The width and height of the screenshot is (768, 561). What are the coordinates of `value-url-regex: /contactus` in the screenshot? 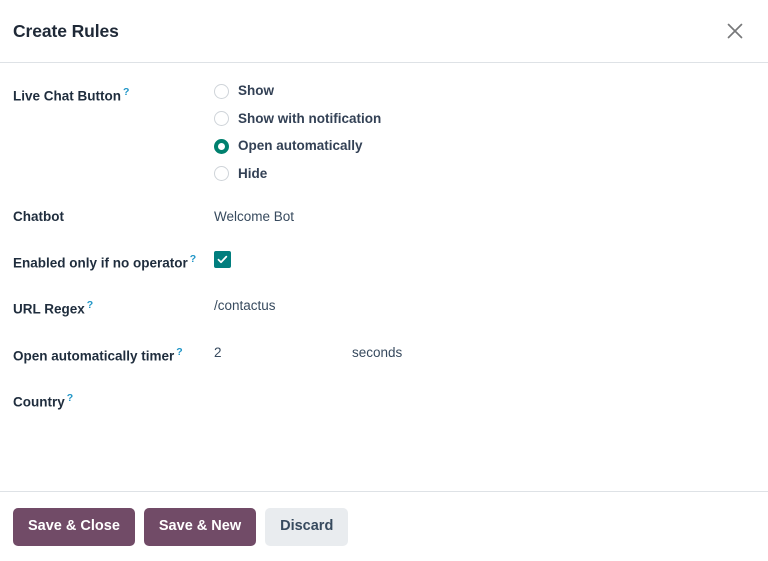 It's located at (484, 318).